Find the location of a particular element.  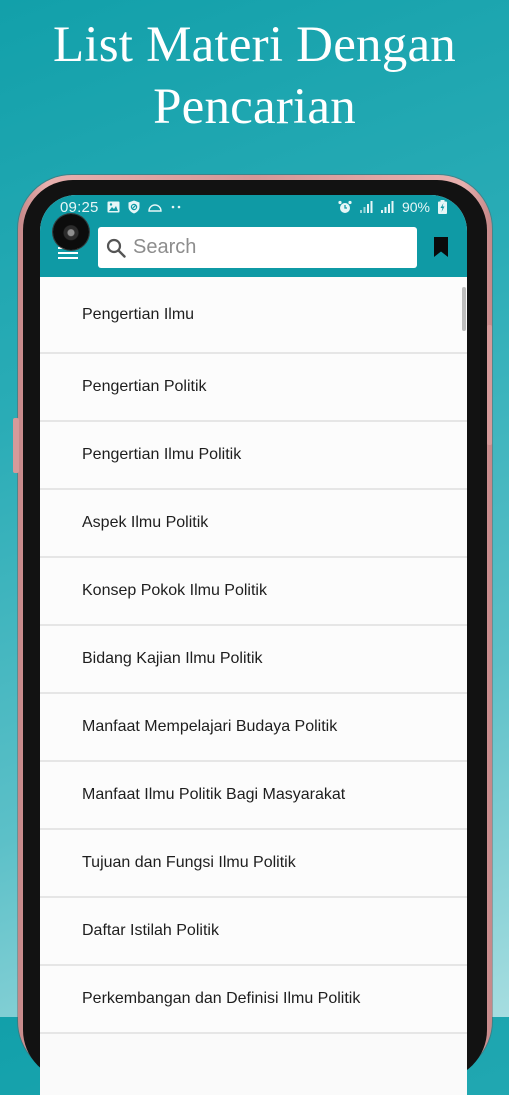

list-item: Pengertian Ilmu is located at coordinates (253, 315).